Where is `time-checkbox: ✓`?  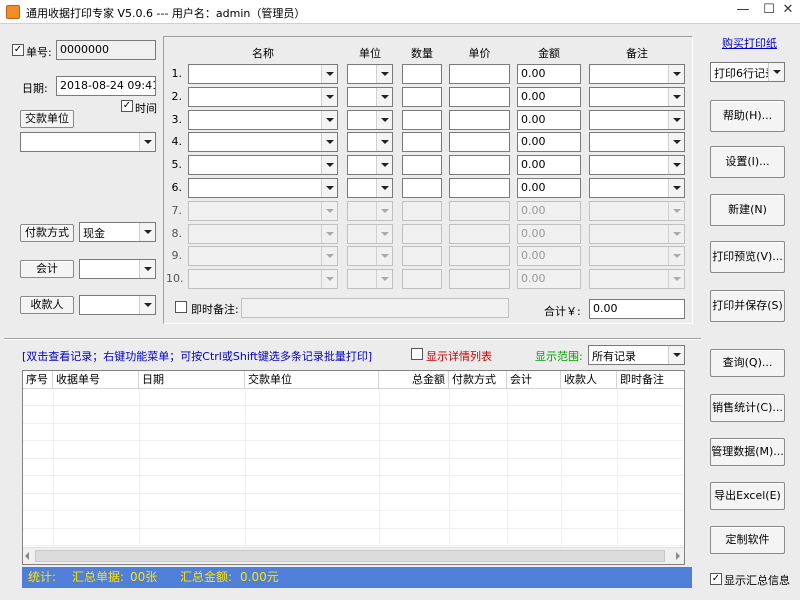
time-checkbox: ✓ is located at coordinates (127, 106).